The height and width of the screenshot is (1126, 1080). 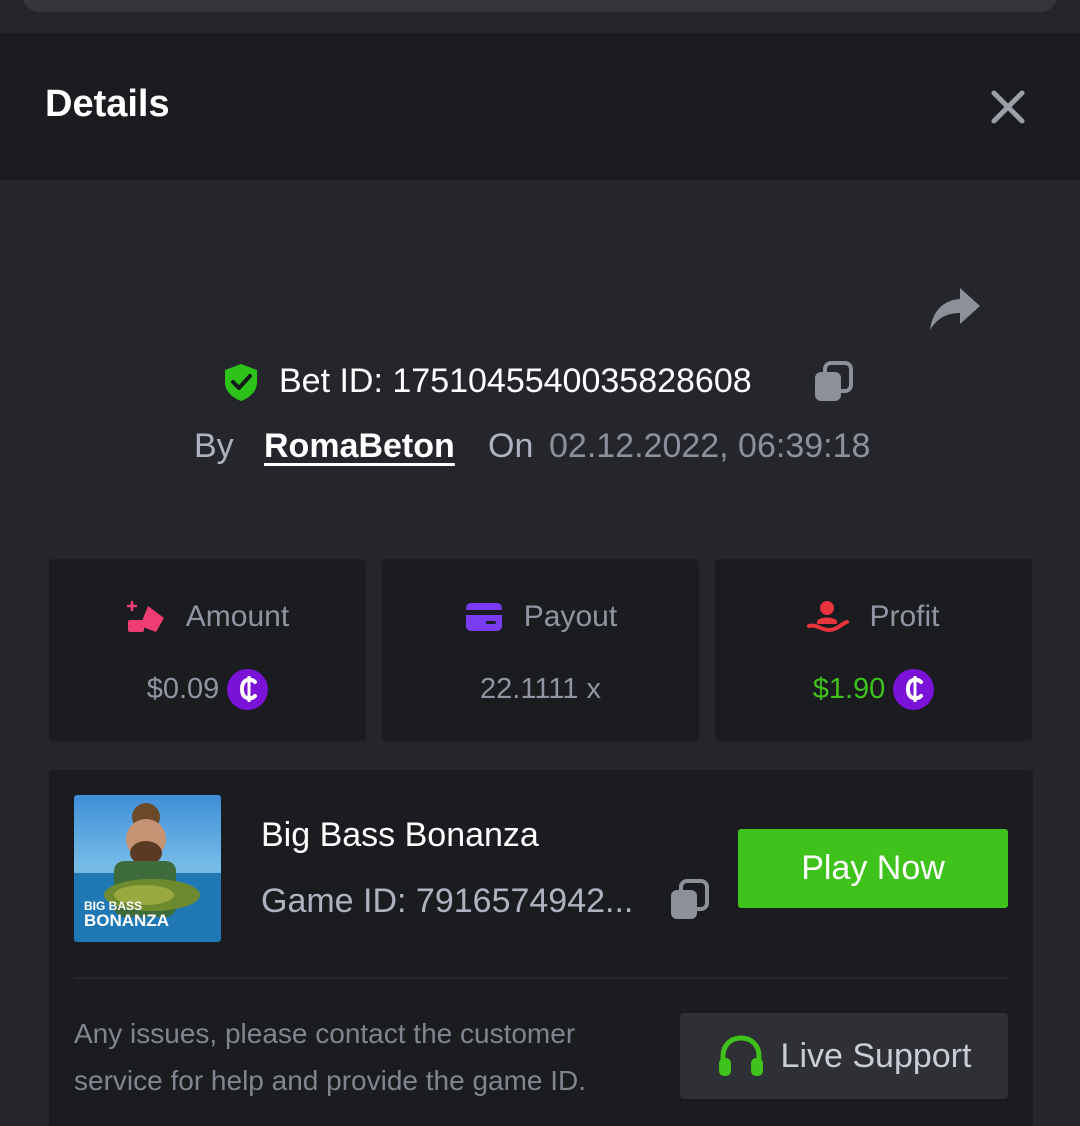 What do you see at coordinates (515, 381) in the screenshot?
I see `bet-id: Bet ID: 1751045540035828608` at bounding box center [515, 381].